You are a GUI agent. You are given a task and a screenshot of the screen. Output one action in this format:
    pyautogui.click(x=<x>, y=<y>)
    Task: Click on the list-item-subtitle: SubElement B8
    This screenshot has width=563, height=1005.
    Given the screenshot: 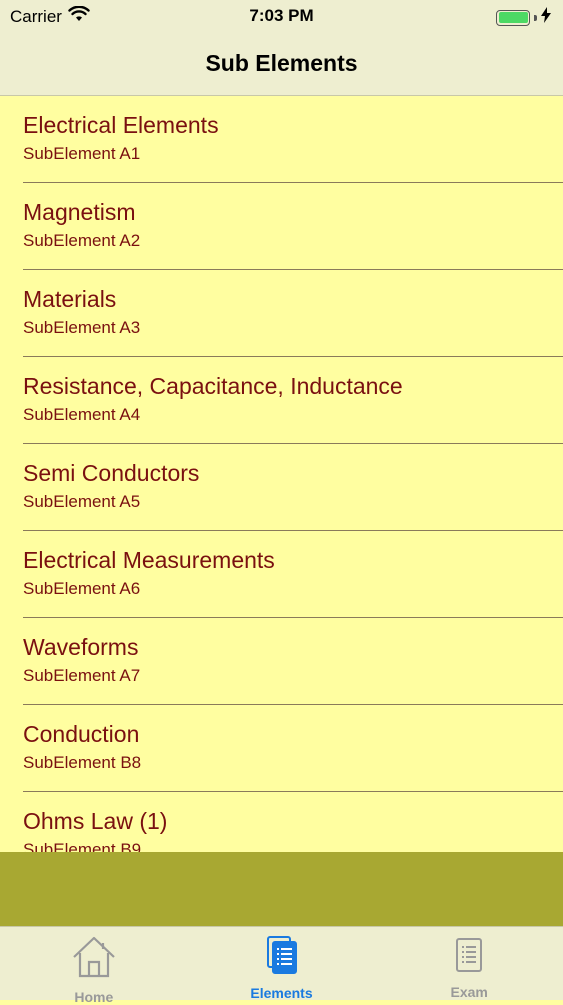 What is the action you would take?
    pyautogui.click(x=82, y=762)
    